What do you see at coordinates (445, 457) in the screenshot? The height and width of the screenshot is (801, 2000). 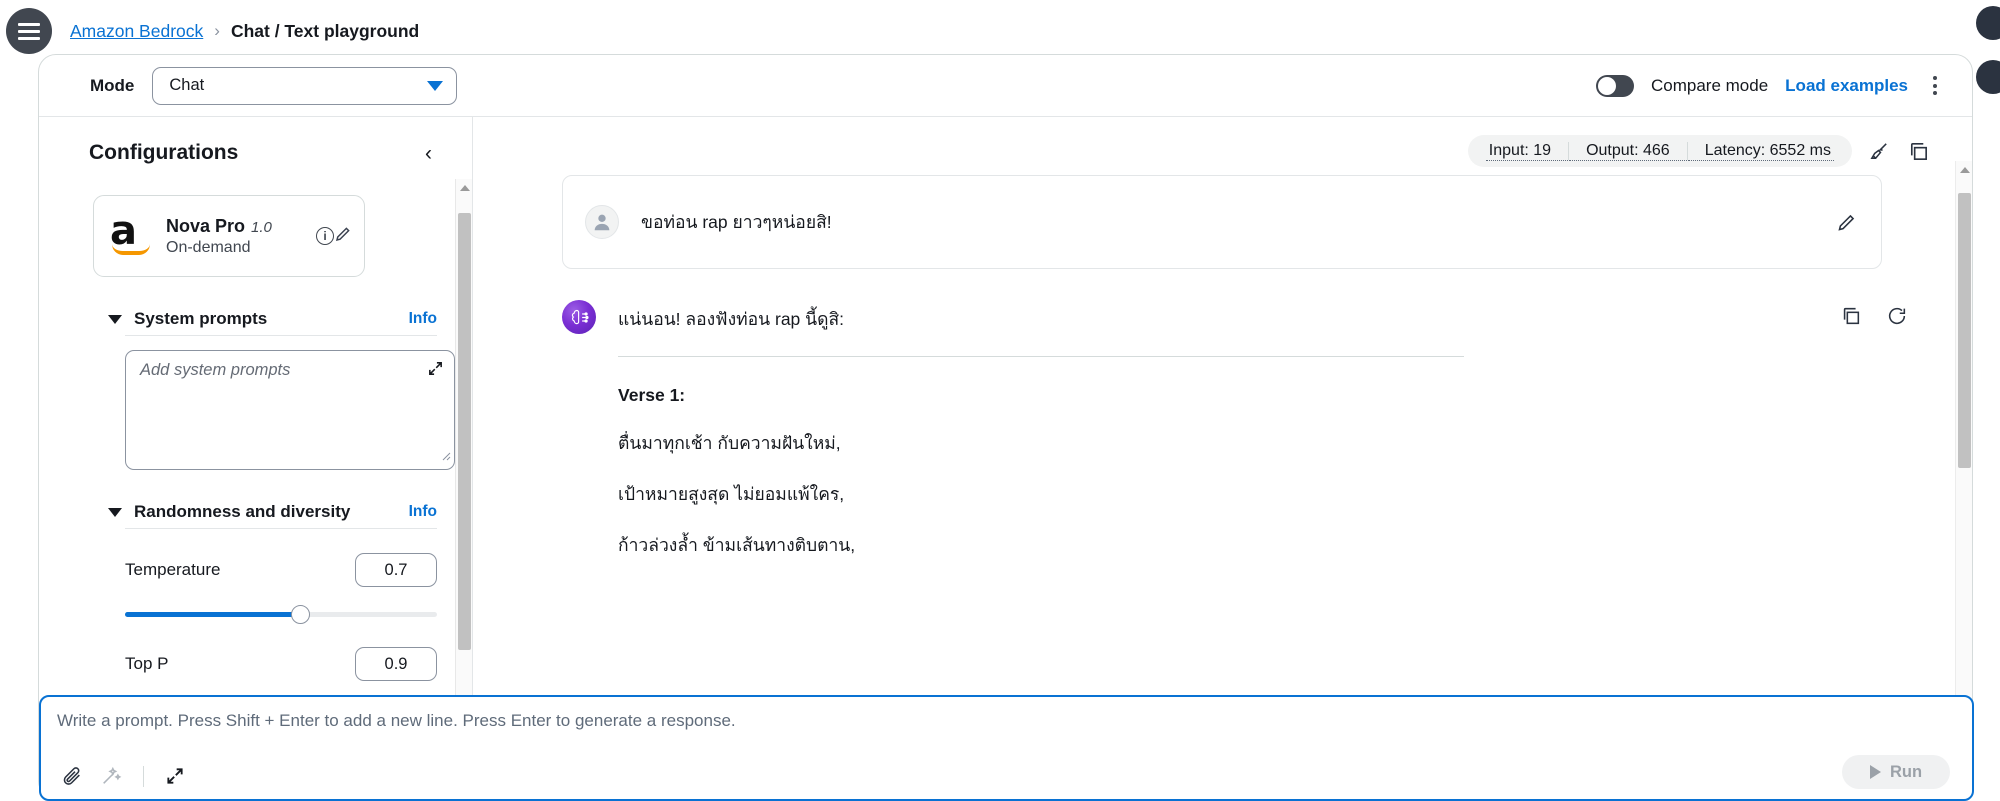 I see `resize-grip-icon` at bounding box center [445, 457].